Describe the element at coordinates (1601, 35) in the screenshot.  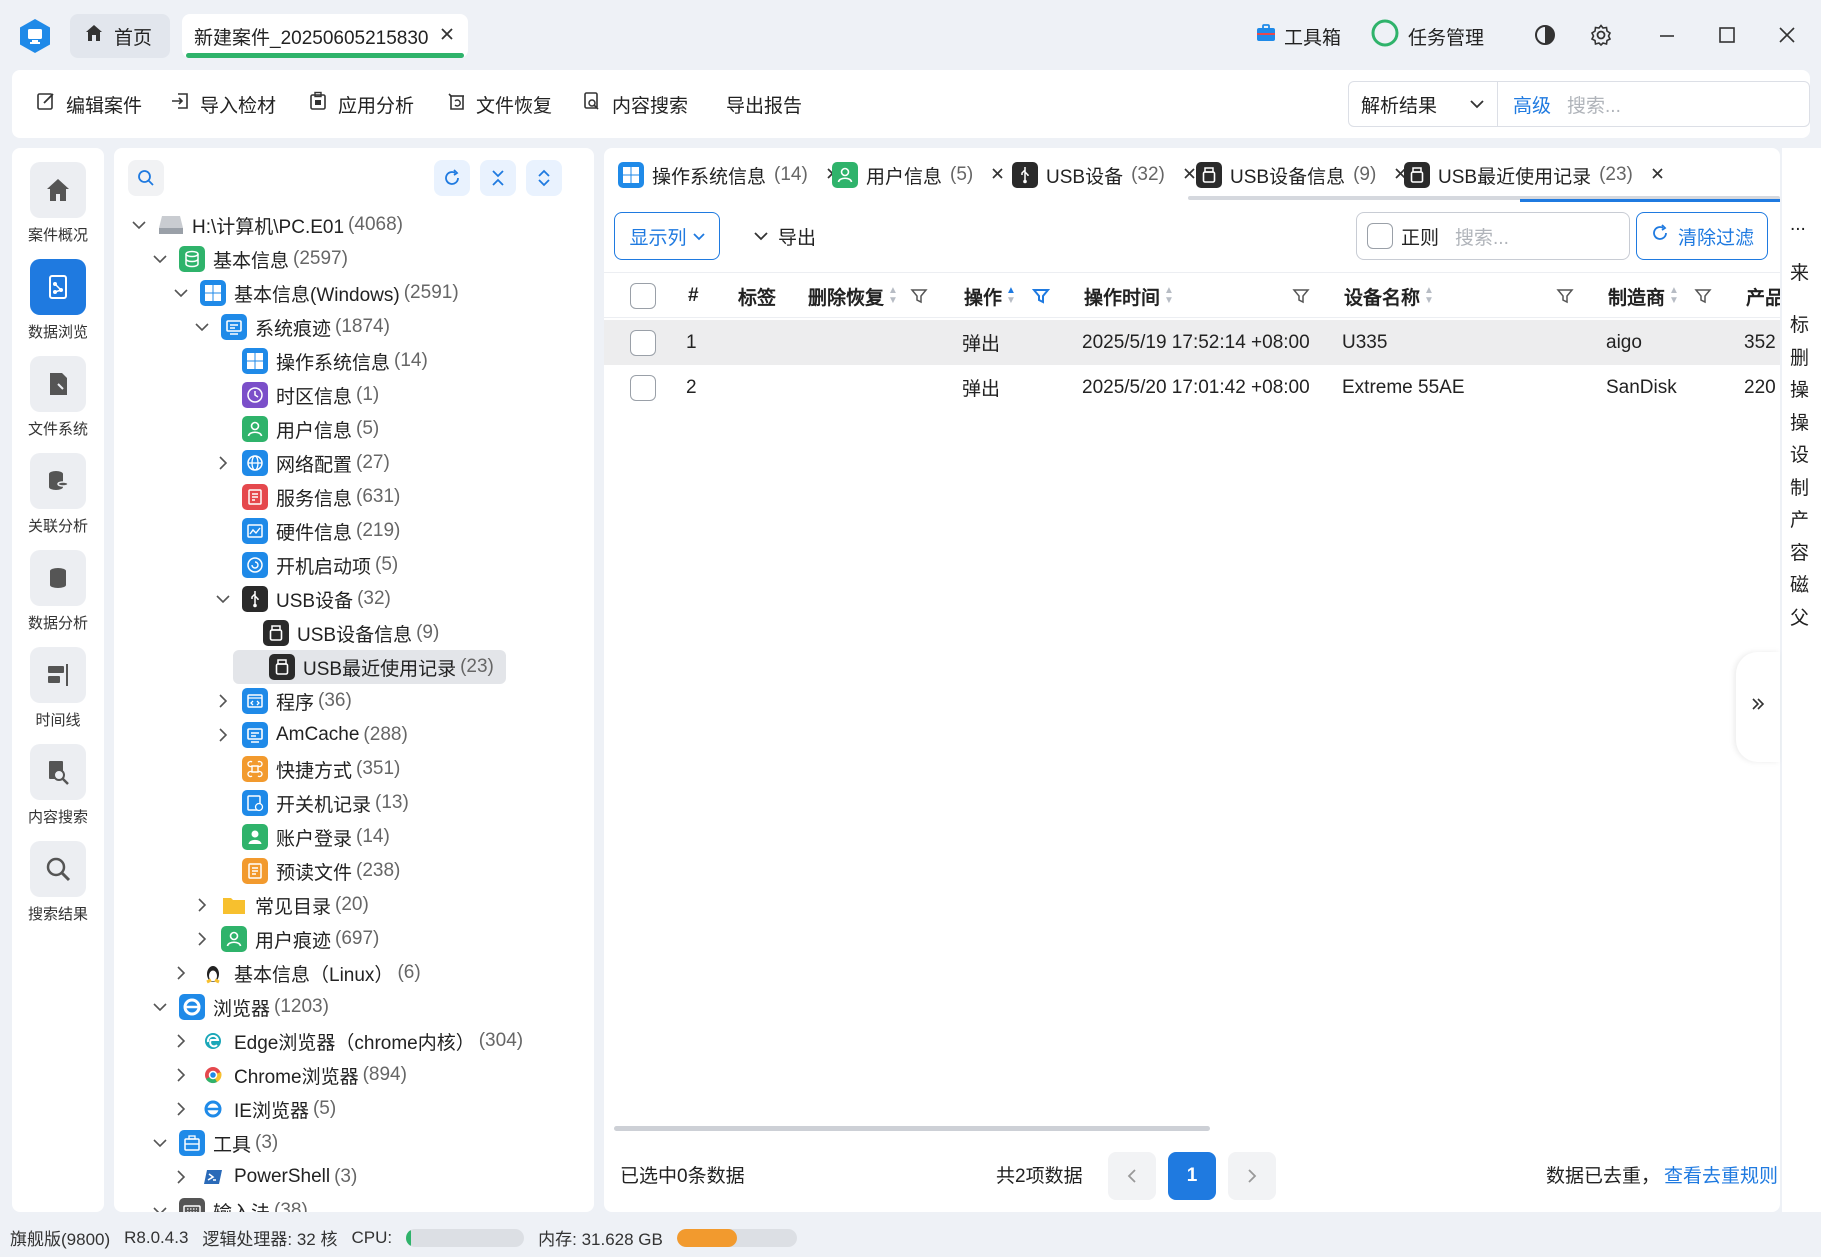
I see `settings-gear-icon` at that location.